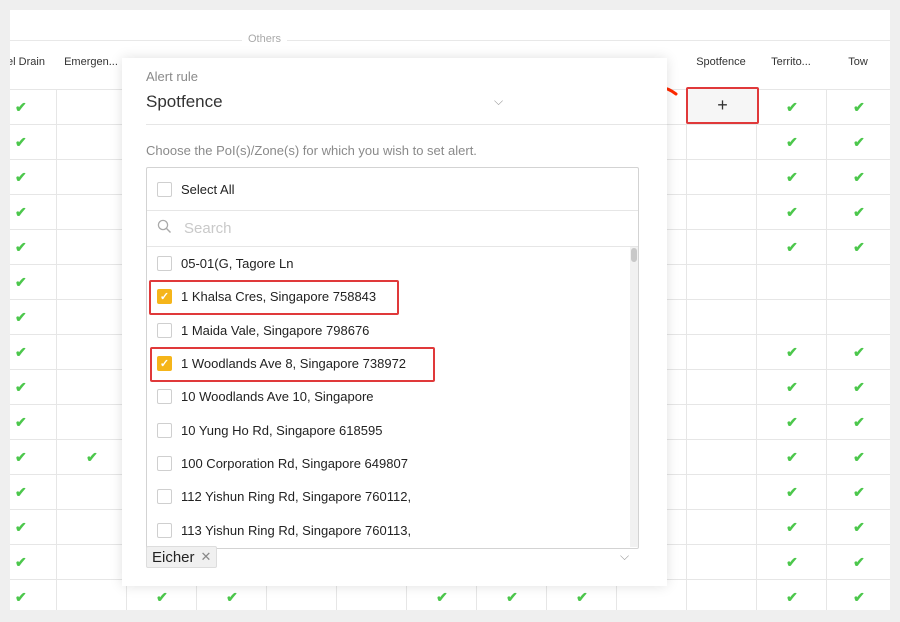 The image size is (900, 622). Describe the element at coordinates (392, 189) in the screenshot. I see `select-all-option: Select All` at that location.